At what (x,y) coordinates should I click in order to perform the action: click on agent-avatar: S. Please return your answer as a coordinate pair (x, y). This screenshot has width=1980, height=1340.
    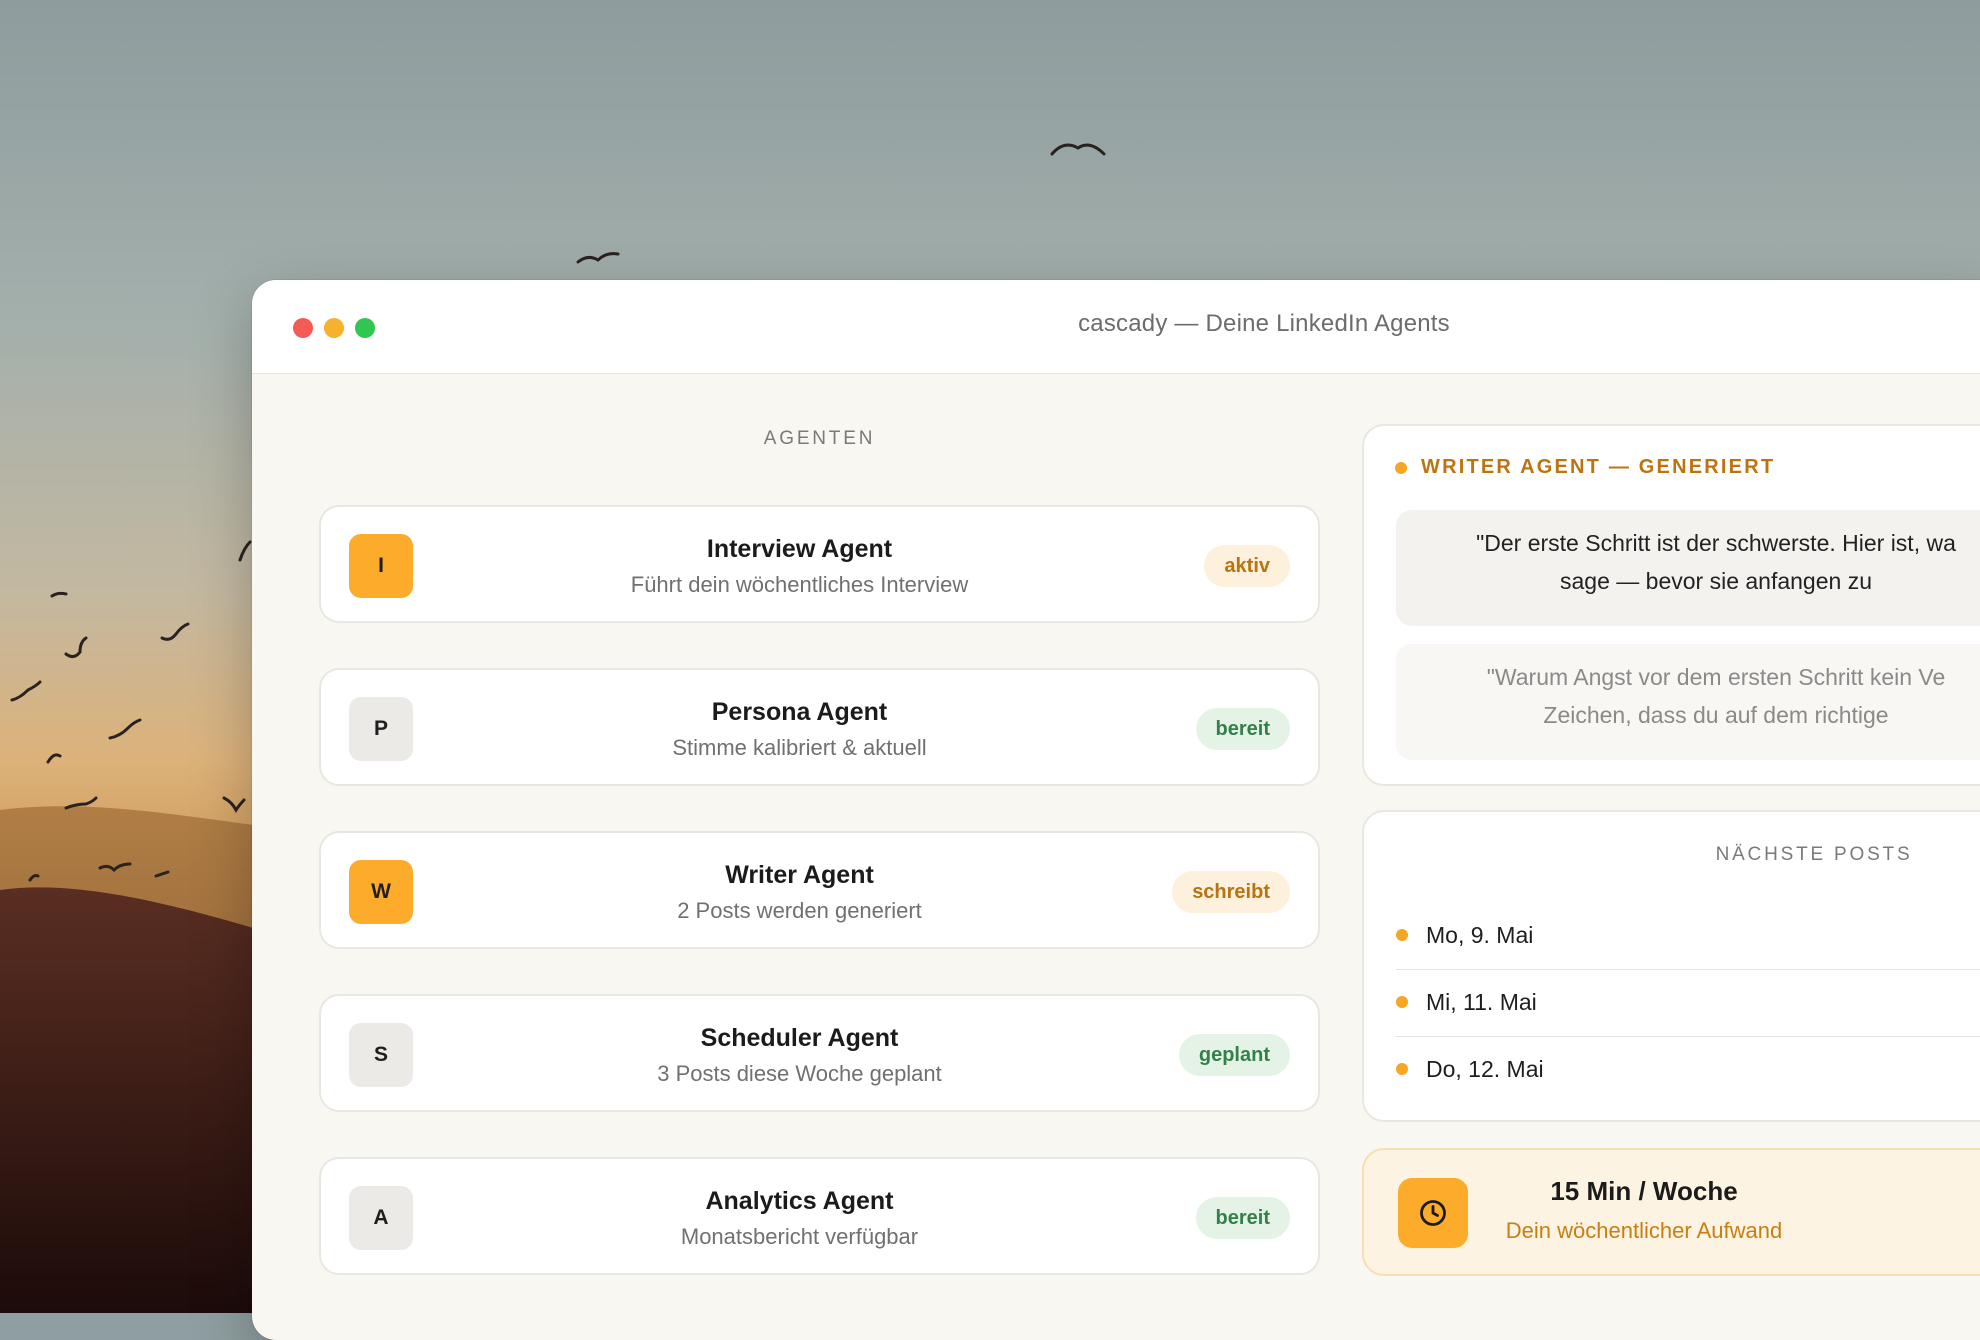
    Looking at the image, I should click on (381, 1055).